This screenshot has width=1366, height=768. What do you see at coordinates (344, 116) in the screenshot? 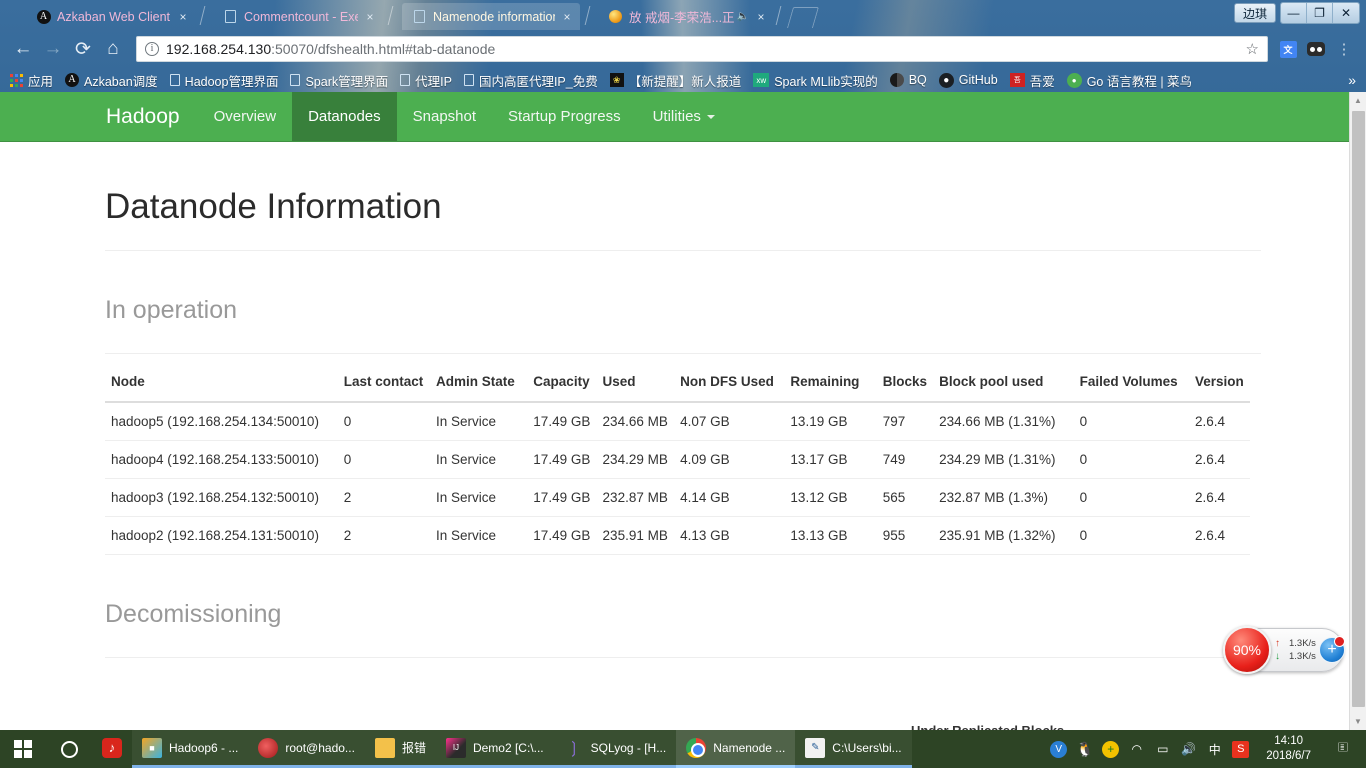
I see `nav-item-datanodes: Datanodes` at bounding box center [344, 116].